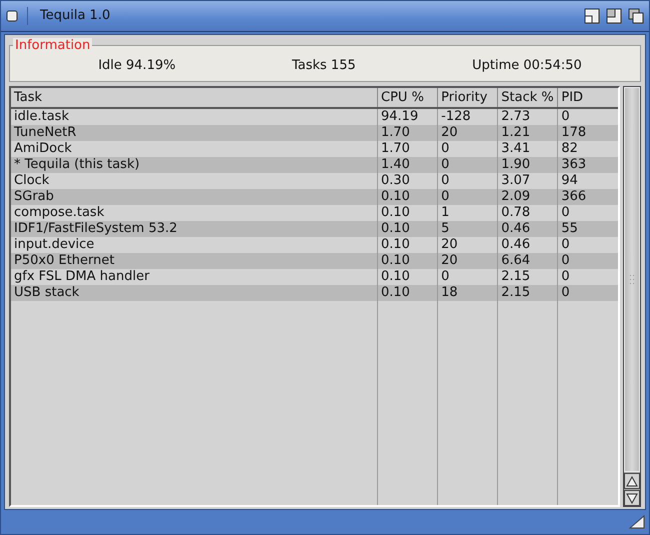 This screenshot has height=535, width=650. I want to click on table-cell: P50x0 Ethernet, so click(194, 261).